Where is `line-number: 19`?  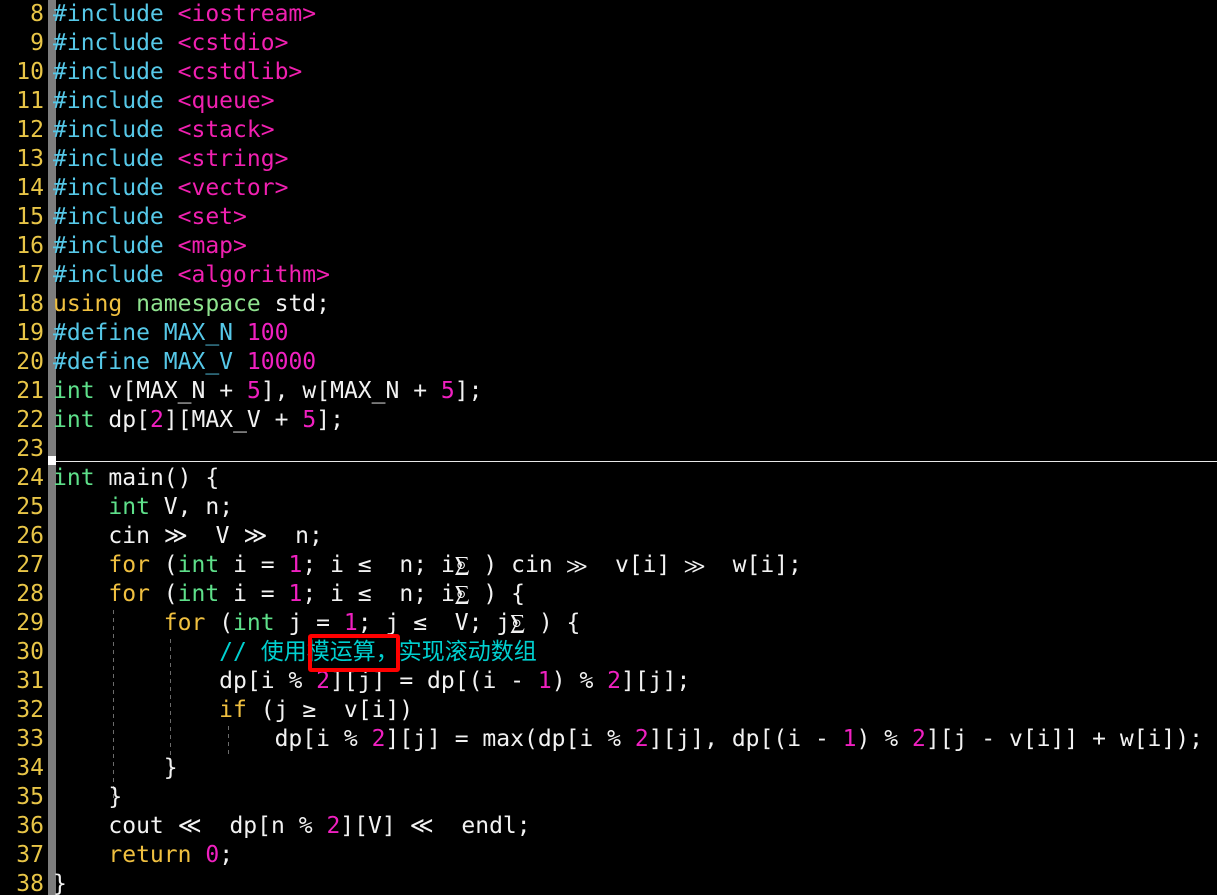
line-number: 19 is located at coordinates (30, 333).